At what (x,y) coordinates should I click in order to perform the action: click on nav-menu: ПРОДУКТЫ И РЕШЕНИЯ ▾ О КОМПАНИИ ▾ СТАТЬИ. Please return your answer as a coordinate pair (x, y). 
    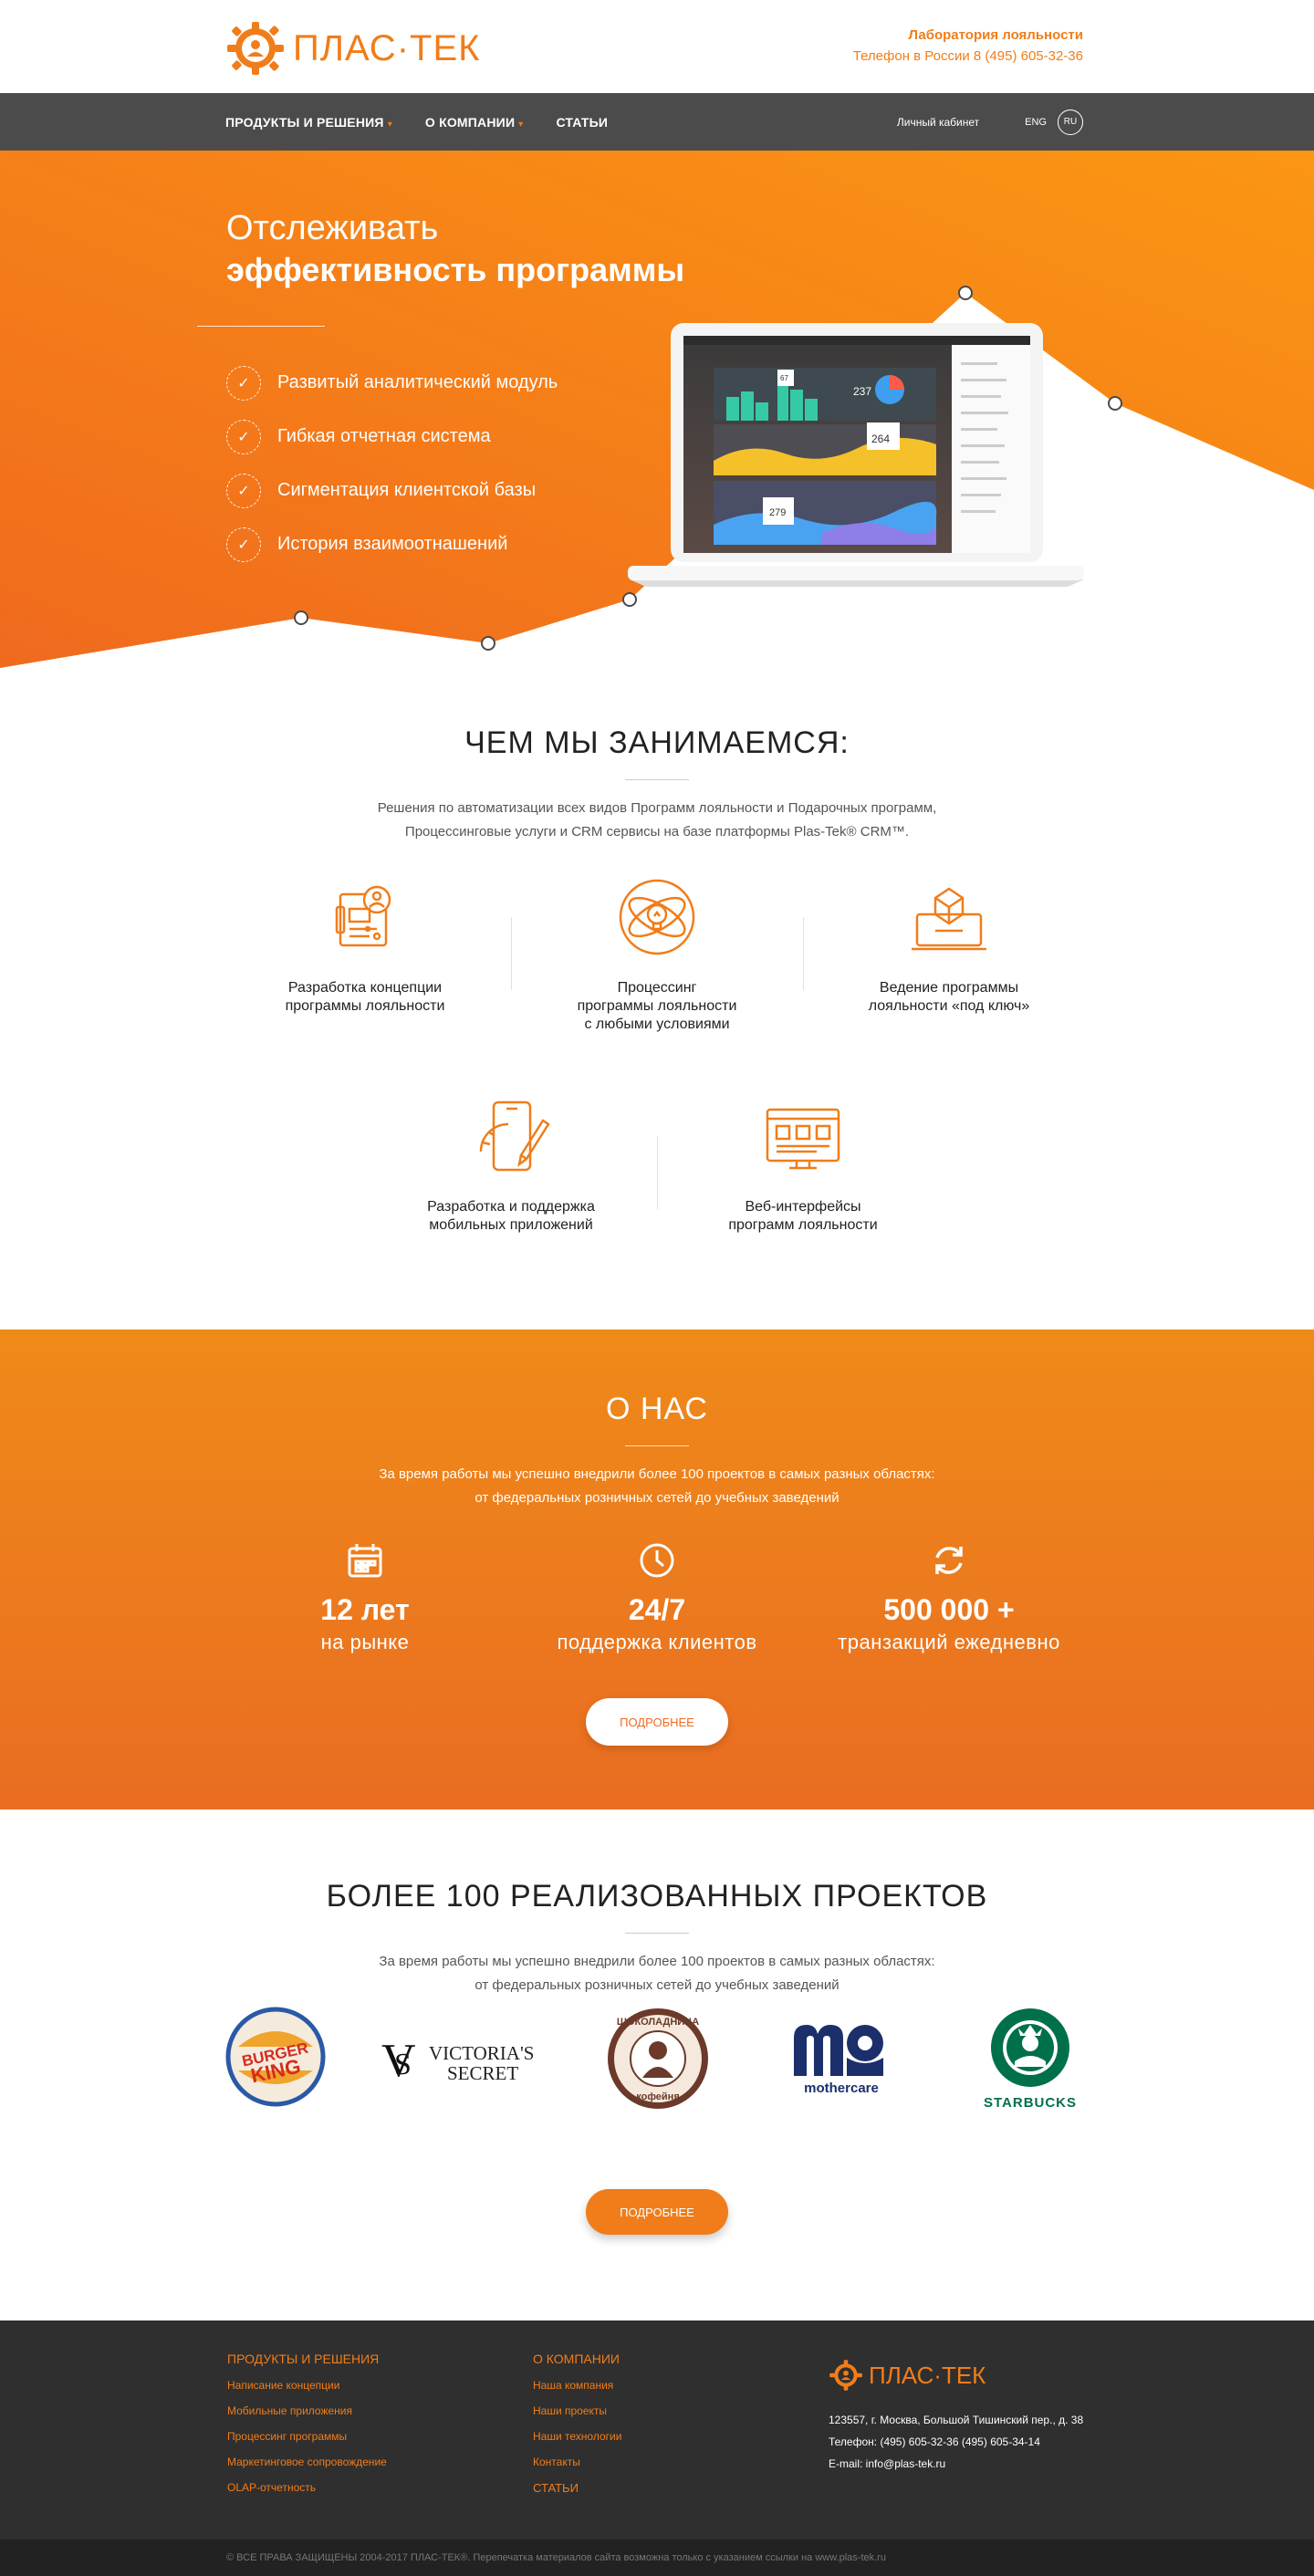
    Looking at the image, I should click on (416, 122).